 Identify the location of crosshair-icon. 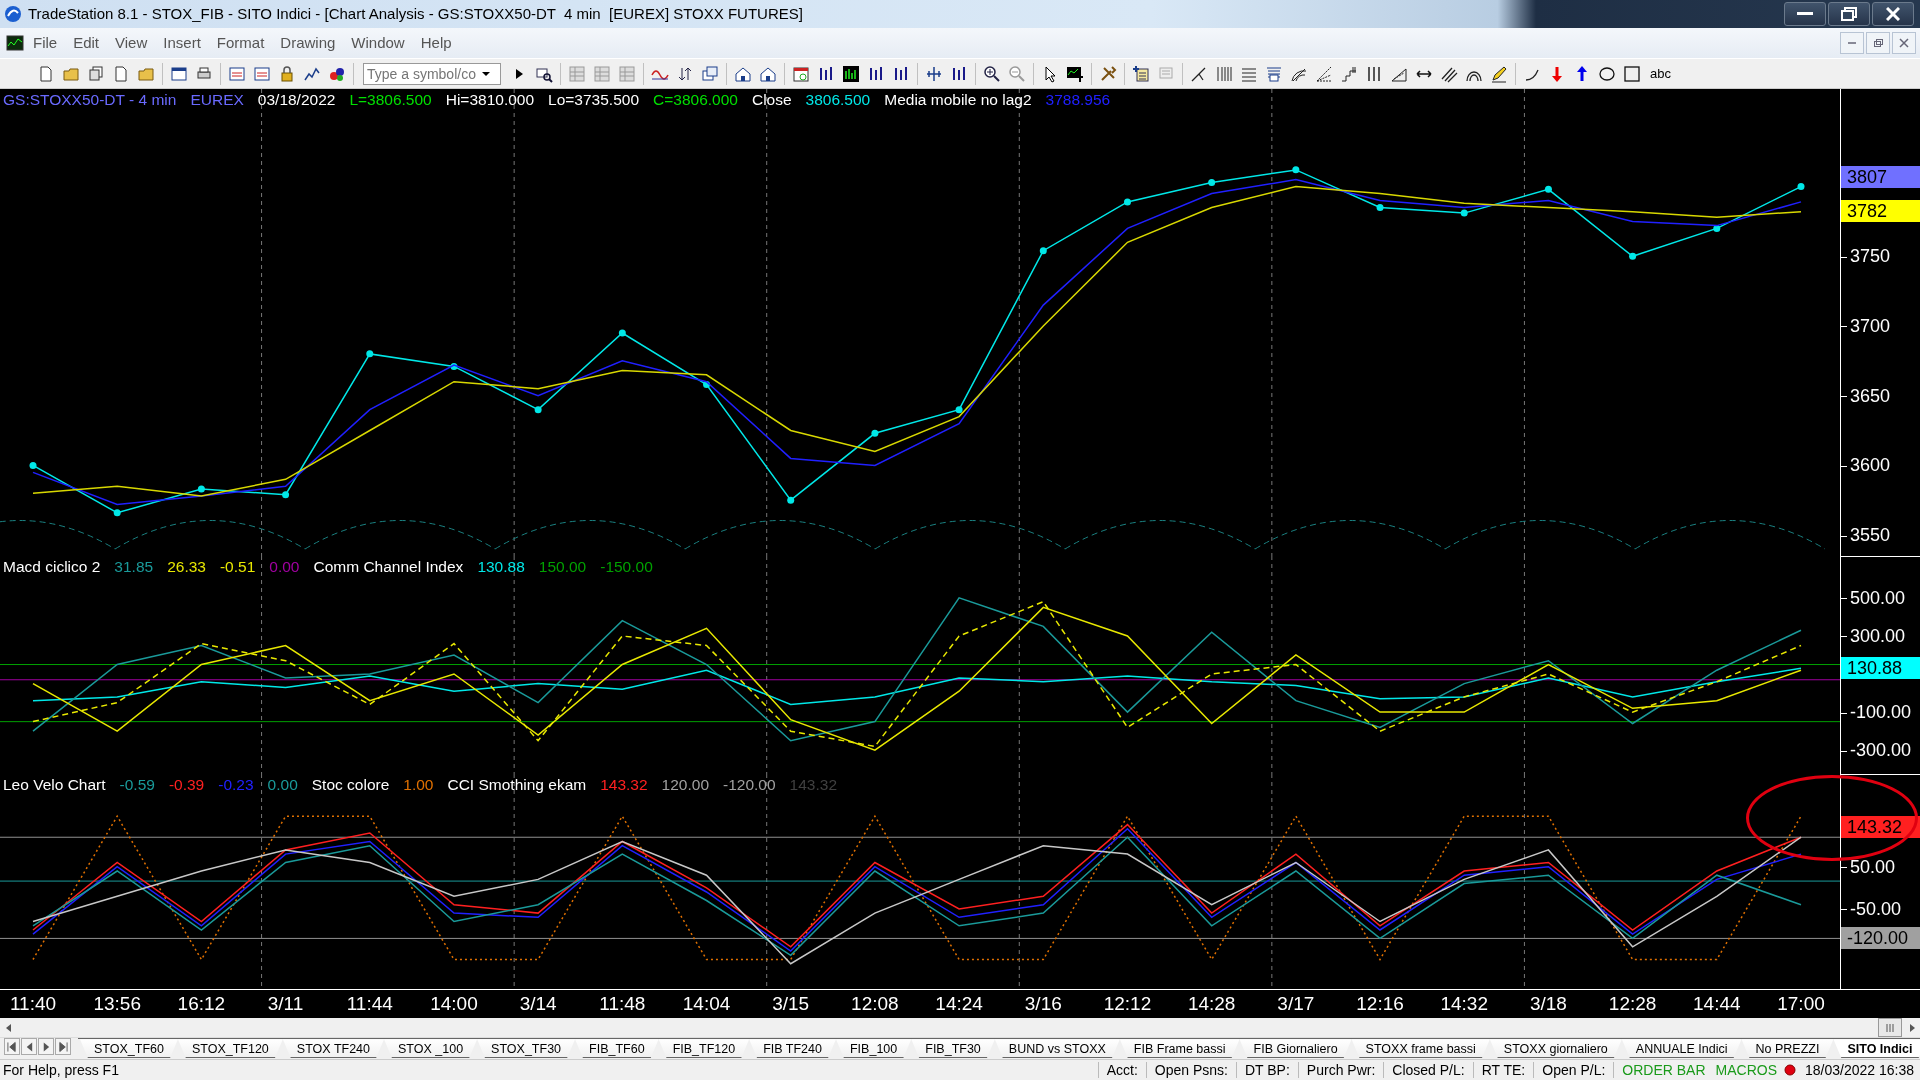
(934, 73).